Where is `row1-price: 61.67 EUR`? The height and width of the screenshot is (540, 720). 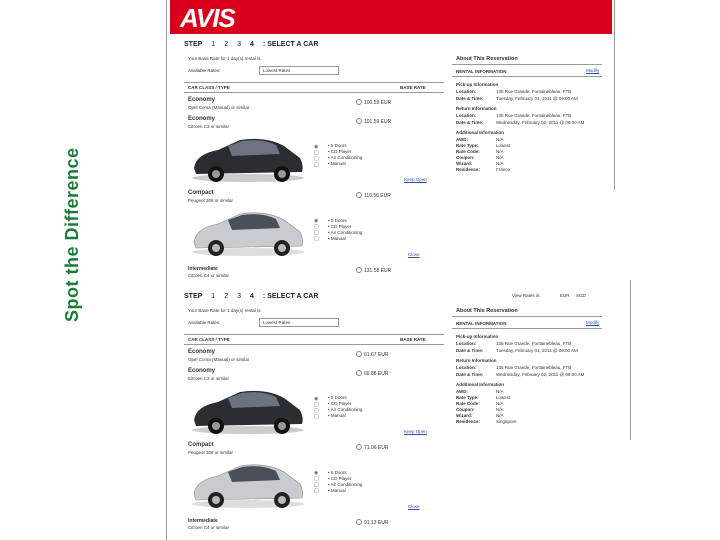
row1-price: 61.67 EUR is located at coordinates (376, 355).